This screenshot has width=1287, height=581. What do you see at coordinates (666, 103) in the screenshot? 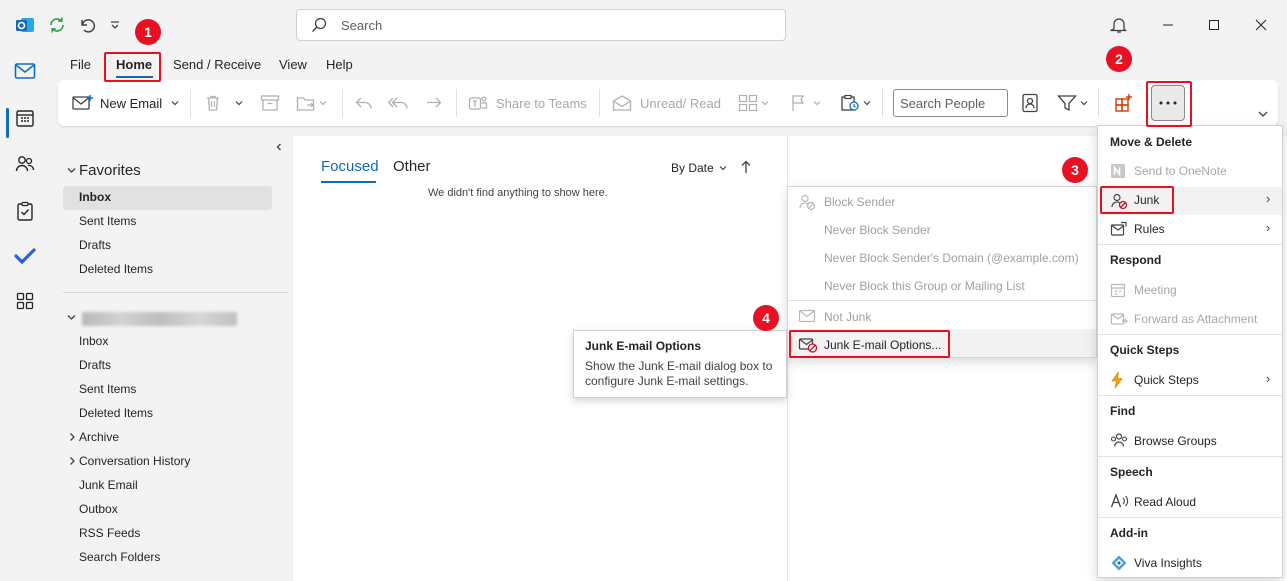
I see `unread-read-button: Unread/ Read` at bounding box center [666, 103].